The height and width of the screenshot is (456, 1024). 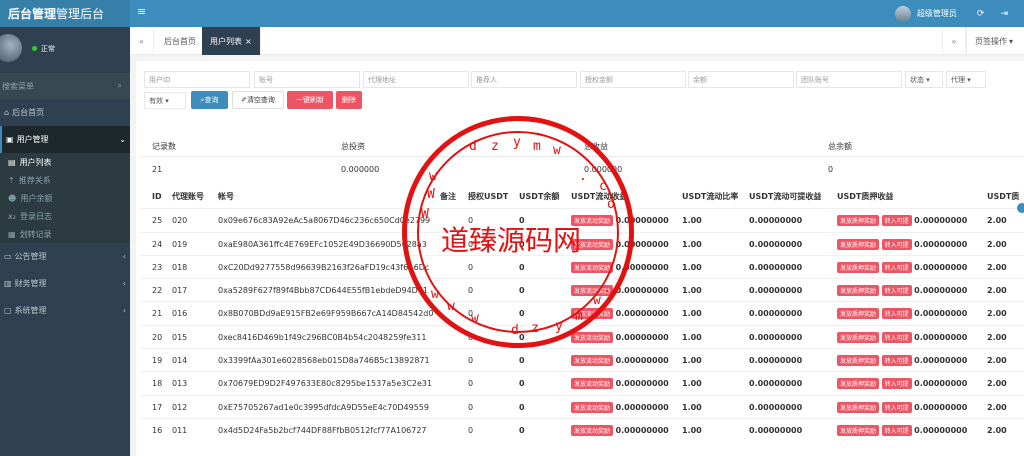 I want to click on team-account-input: 团队账号, so click(x=849, y=79).